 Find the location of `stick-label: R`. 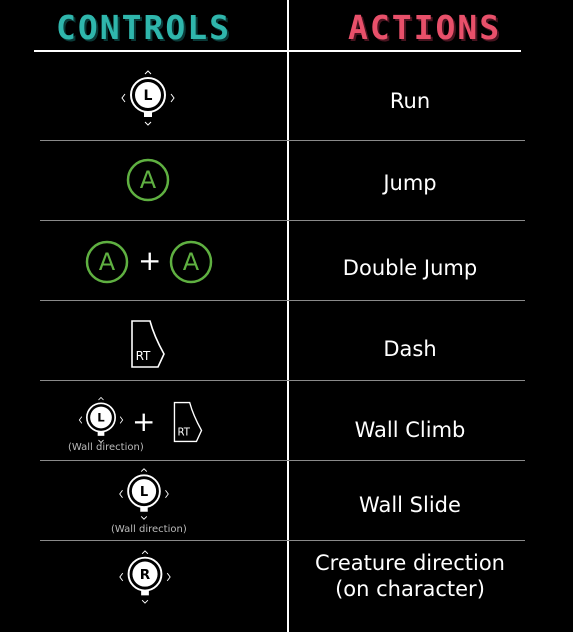

stick-label: R is located at coordinates (145, 575).